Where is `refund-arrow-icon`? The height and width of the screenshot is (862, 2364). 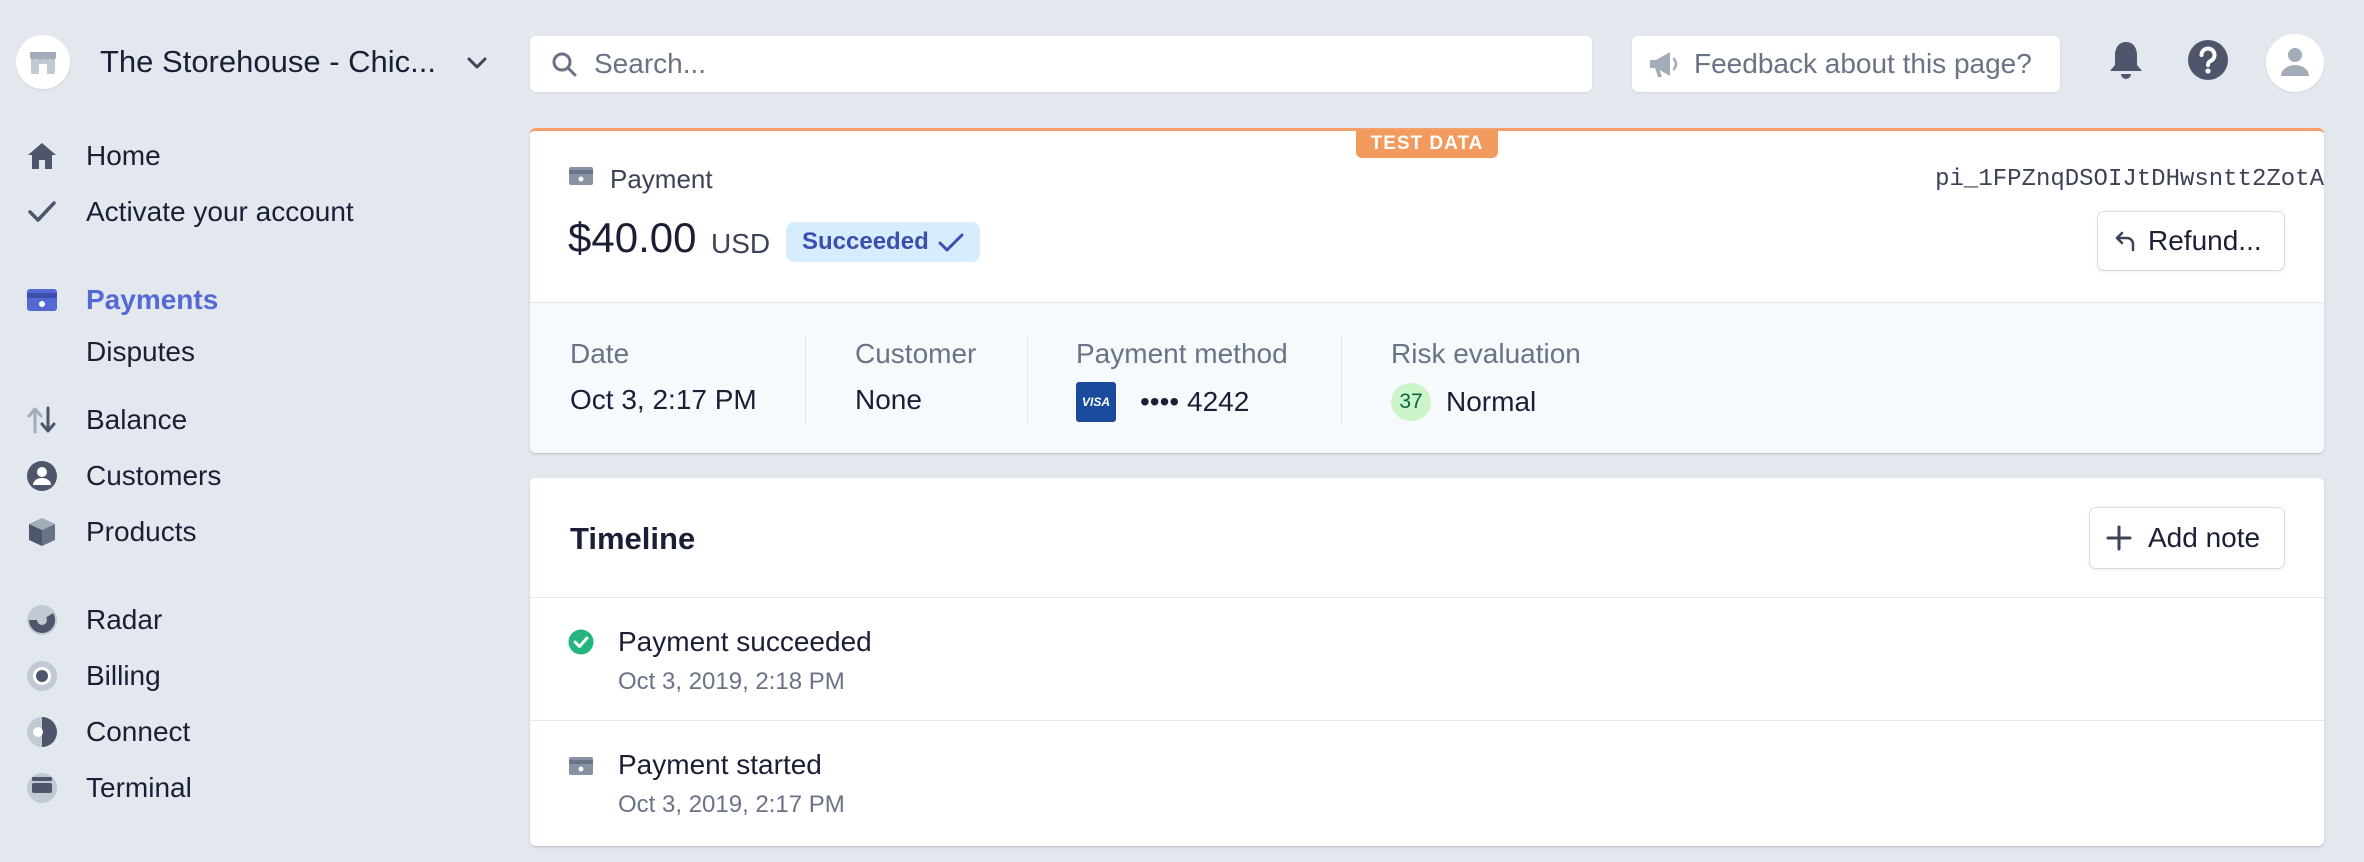 refund-arrow-icon is located at coordinates (2126, 243).